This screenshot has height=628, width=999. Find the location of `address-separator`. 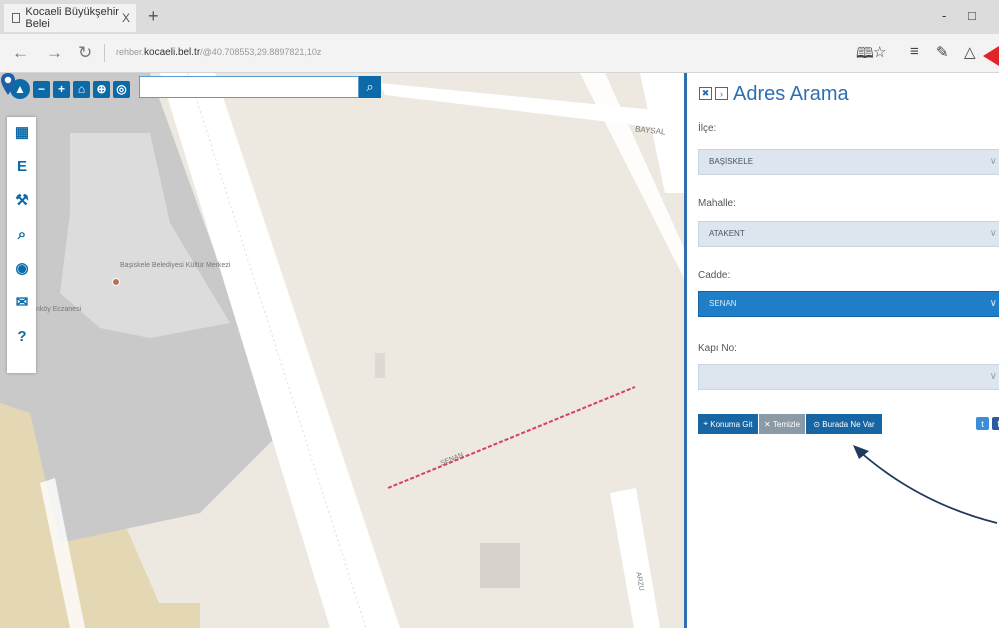

address-separator is located at coordinates (104, 53).